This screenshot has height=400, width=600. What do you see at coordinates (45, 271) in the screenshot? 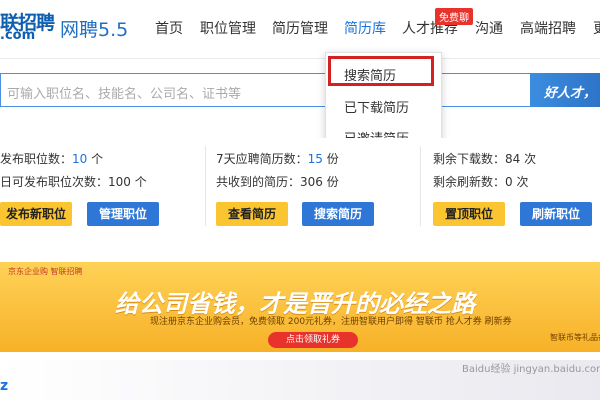
I see `banner-logos: 京东企业购 智联招聘` at bounding box center [45, 271].